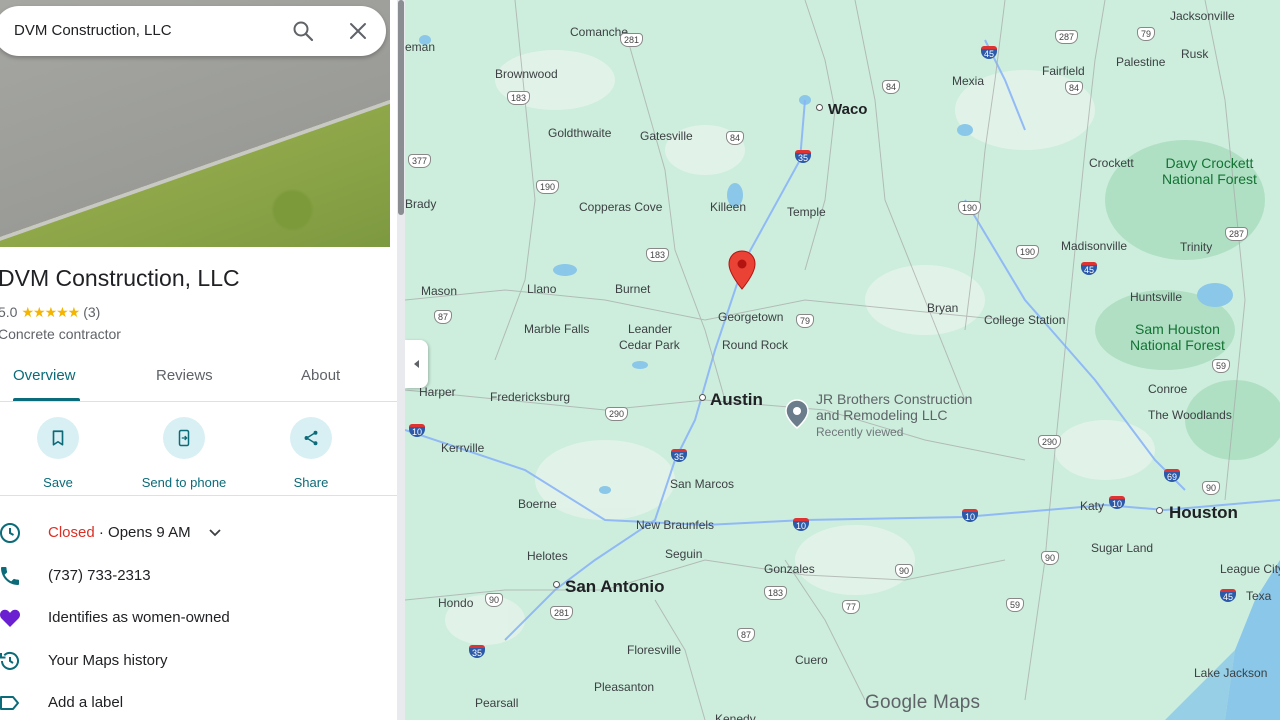  Describe the element at coordinates (683, 554) in the screenshot. I see `map-label-town: Seguin` at that location.